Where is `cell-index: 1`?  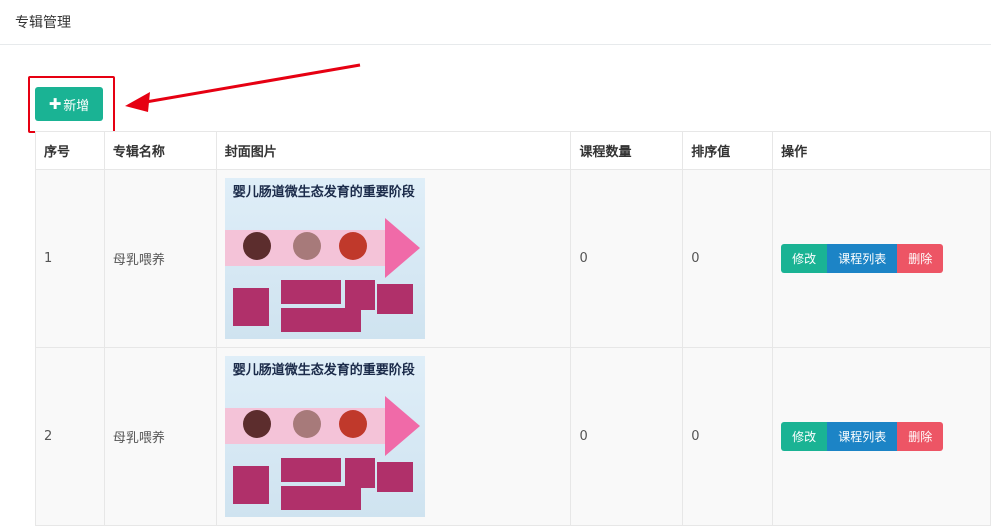 cell-index: 1 is located at coordinates (70, 258).